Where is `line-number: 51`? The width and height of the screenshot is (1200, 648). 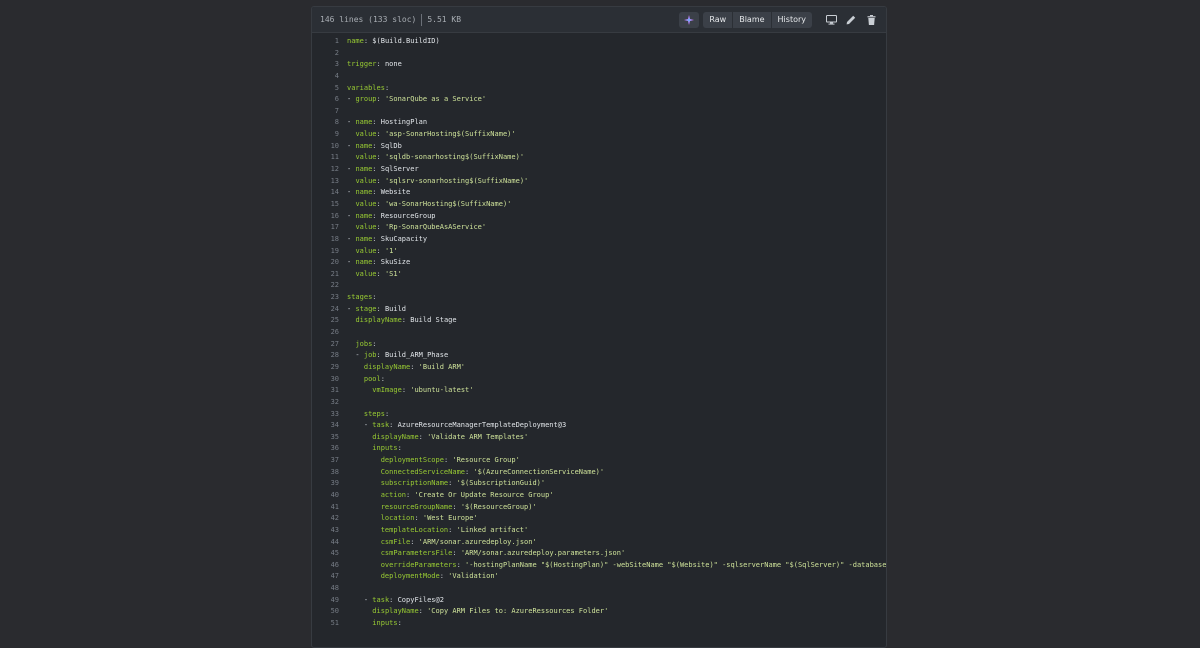 line-number: 51 is located at coordinates (329, 624).